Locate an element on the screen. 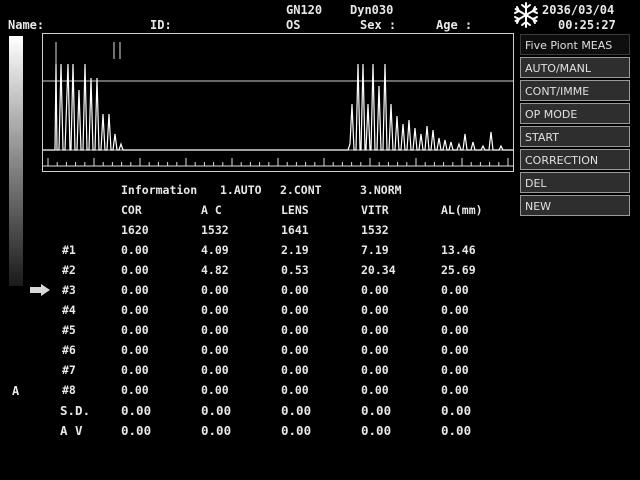  arrow-right-icon is located at coordinates (40, 291).